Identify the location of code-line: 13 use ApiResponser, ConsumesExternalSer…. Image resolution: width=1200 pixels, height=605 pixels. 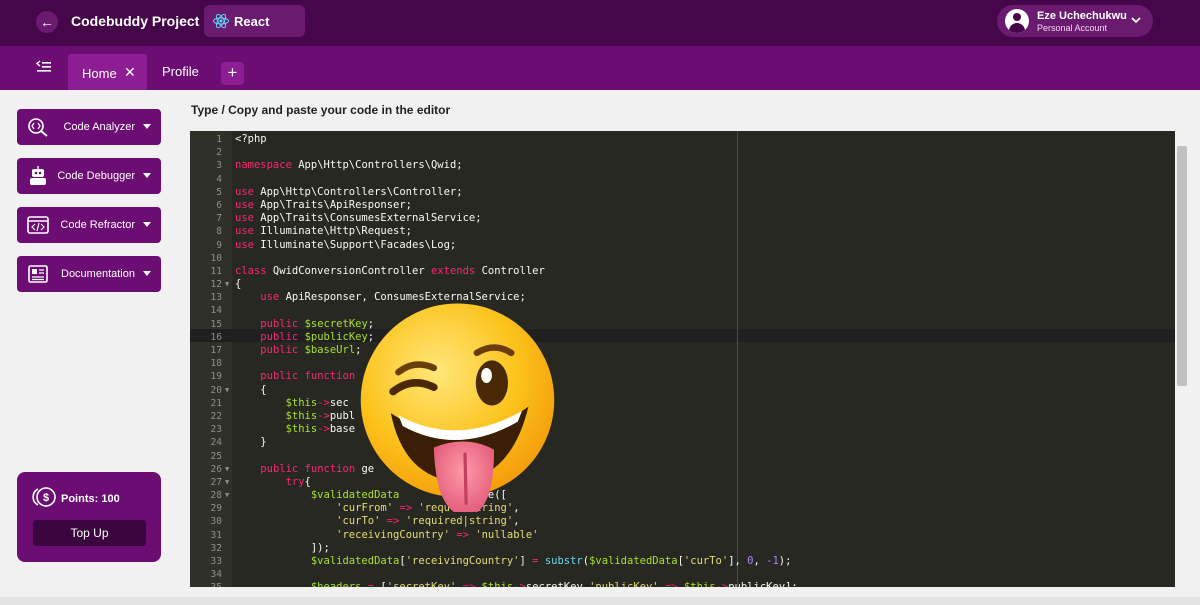
(682, 297).